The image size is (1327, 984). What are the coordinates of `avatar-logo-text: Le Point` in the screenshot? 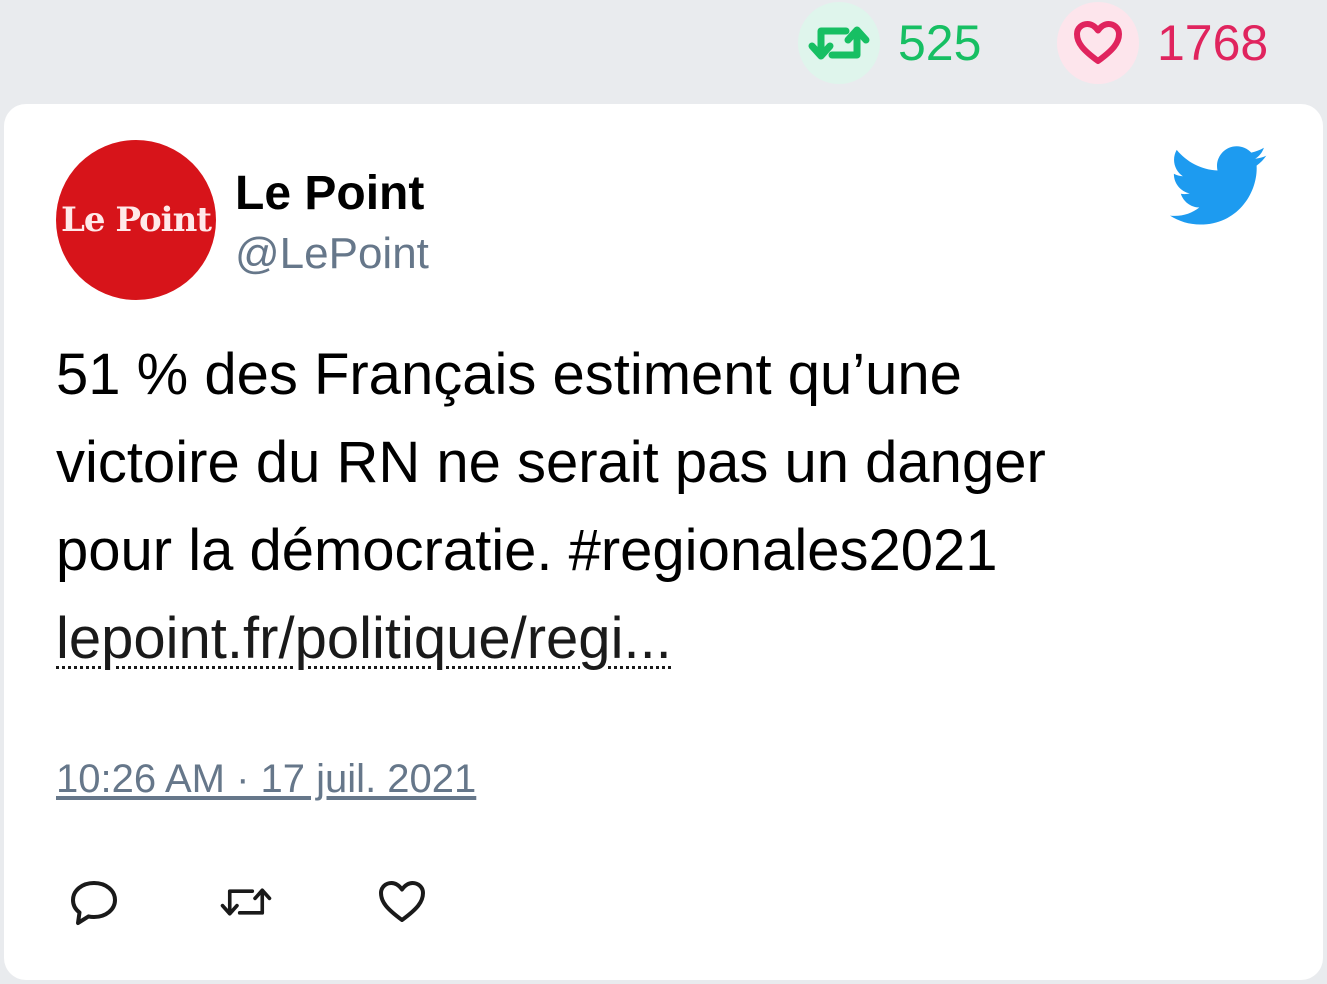 It's located at (136, 220).